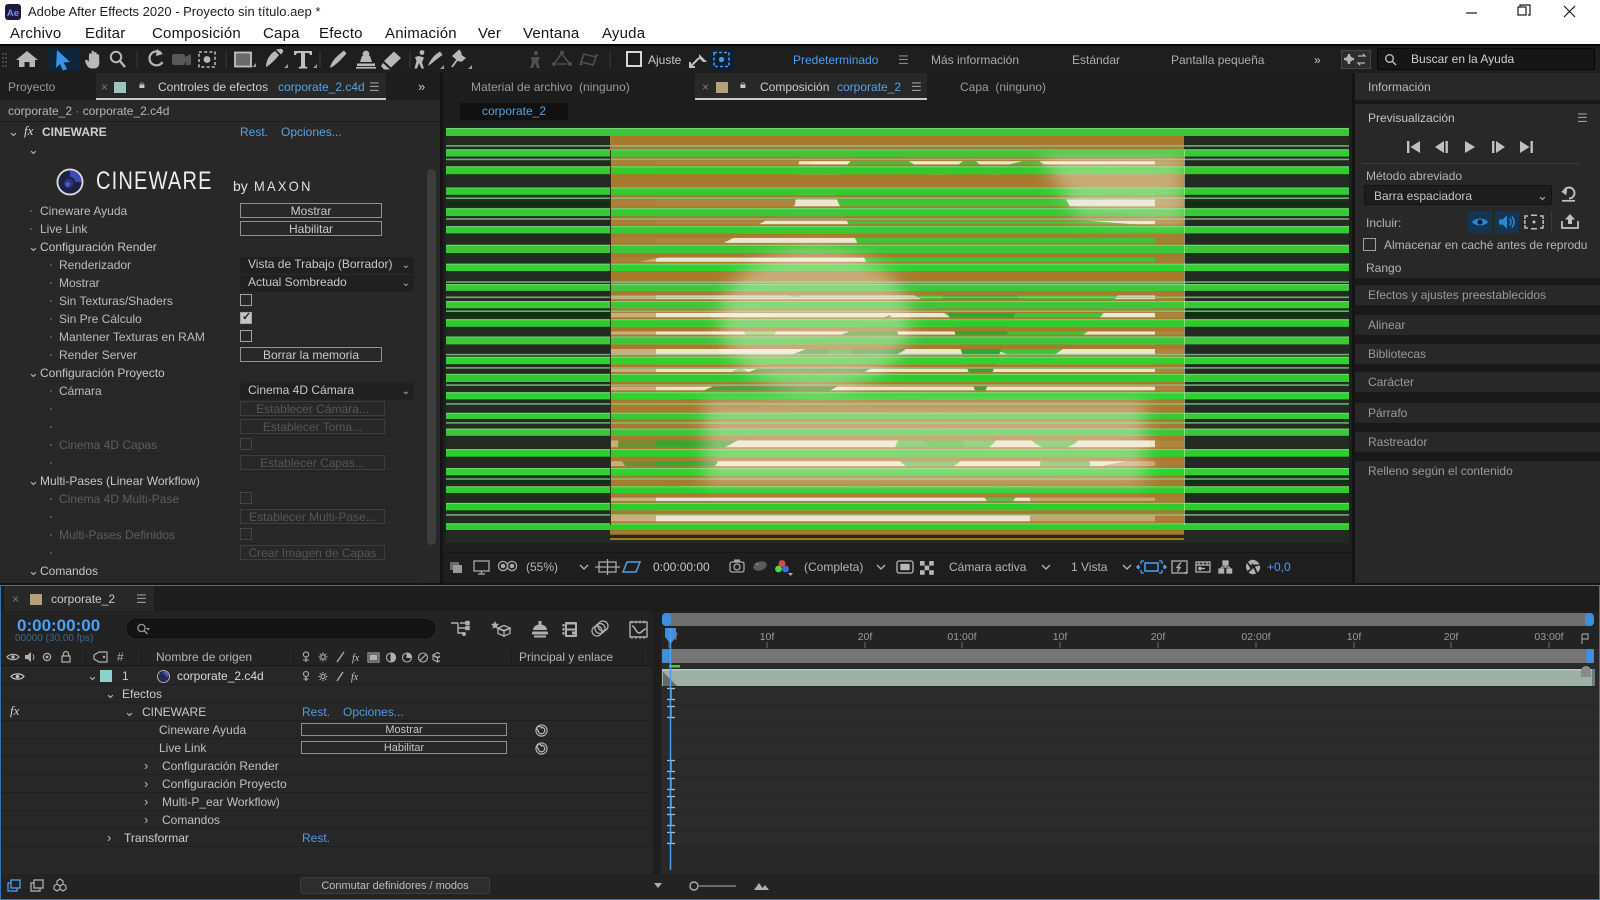  Describe the element at coordinates (961, 637) in the screenshot. I see `svg-text: 01:00f` at that location.